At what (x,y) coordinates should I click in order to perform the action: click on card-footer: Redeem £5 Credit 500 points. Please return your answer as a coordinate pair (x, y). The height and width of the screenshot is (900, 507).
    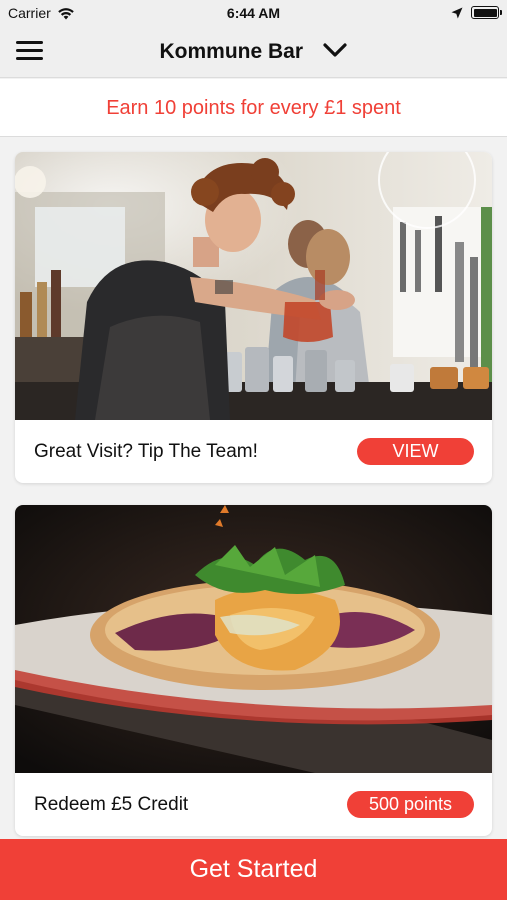
    Looking at the image, I should click on (253, 804).